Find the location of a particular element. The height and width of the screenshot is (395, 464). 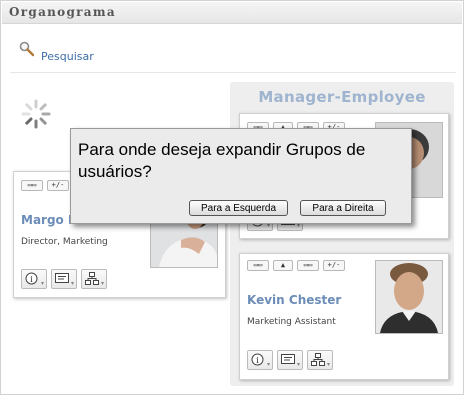

magnifier-icon is located at coordinates (27, 49).